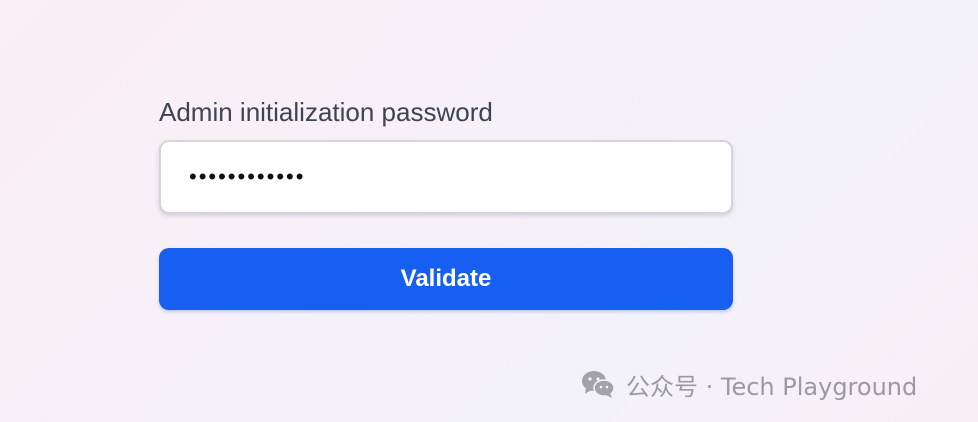 The width and height of the screenshot is (978, 422). Describe the element at coordinates (446, 177) in the screenshot. I see `admin-password-input` at that location.